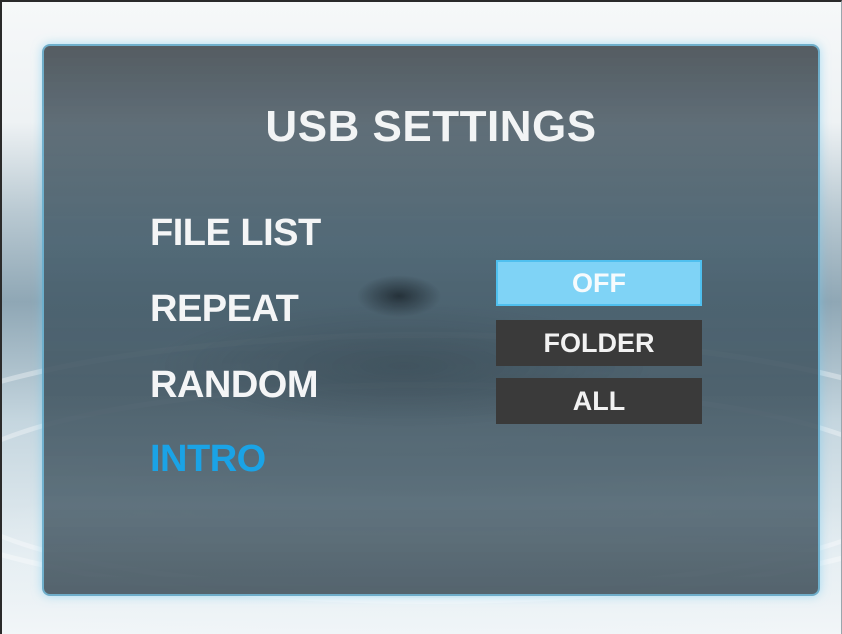 The height and width of the screenshot is (634, 842). Describe the element at coordinates (599, 343) in the screenshot. I see `option-folder: FOLDER` at that location.